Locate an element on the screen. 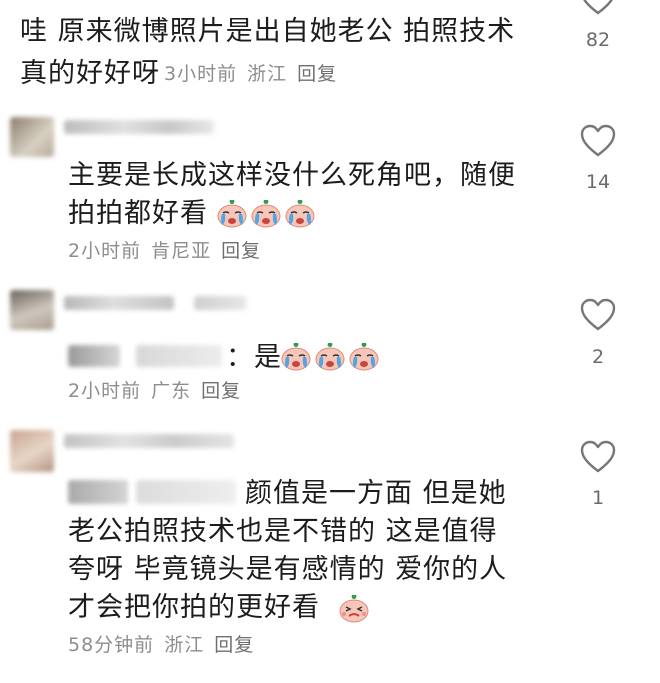 The height and width of the screenshot is (683, 660). comment-text-fragment: 真的好好呀 is located at coordinates (90, 73).